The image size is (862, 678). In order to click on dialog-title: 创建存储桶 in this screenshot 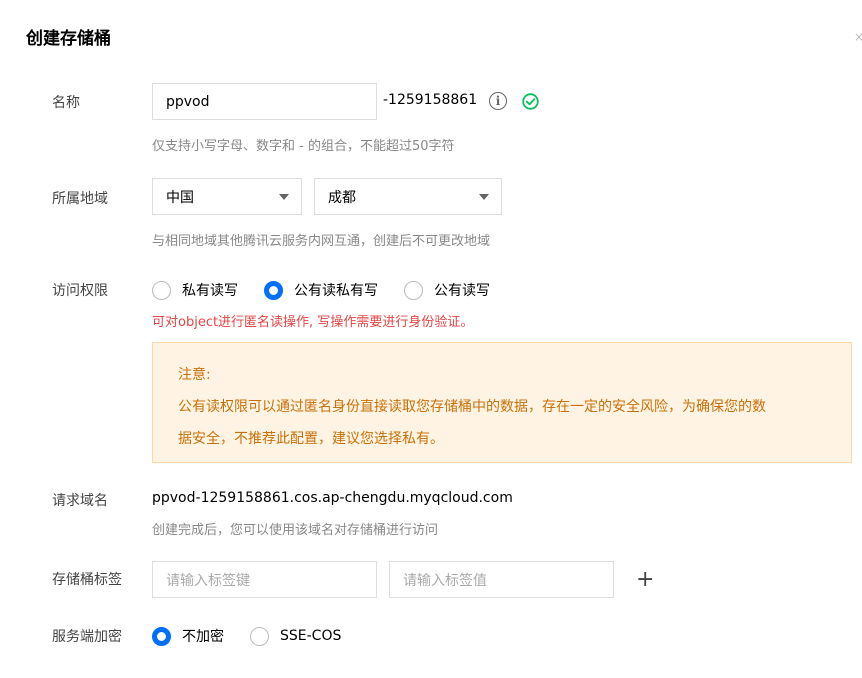, I will do `click(68, 39)`.